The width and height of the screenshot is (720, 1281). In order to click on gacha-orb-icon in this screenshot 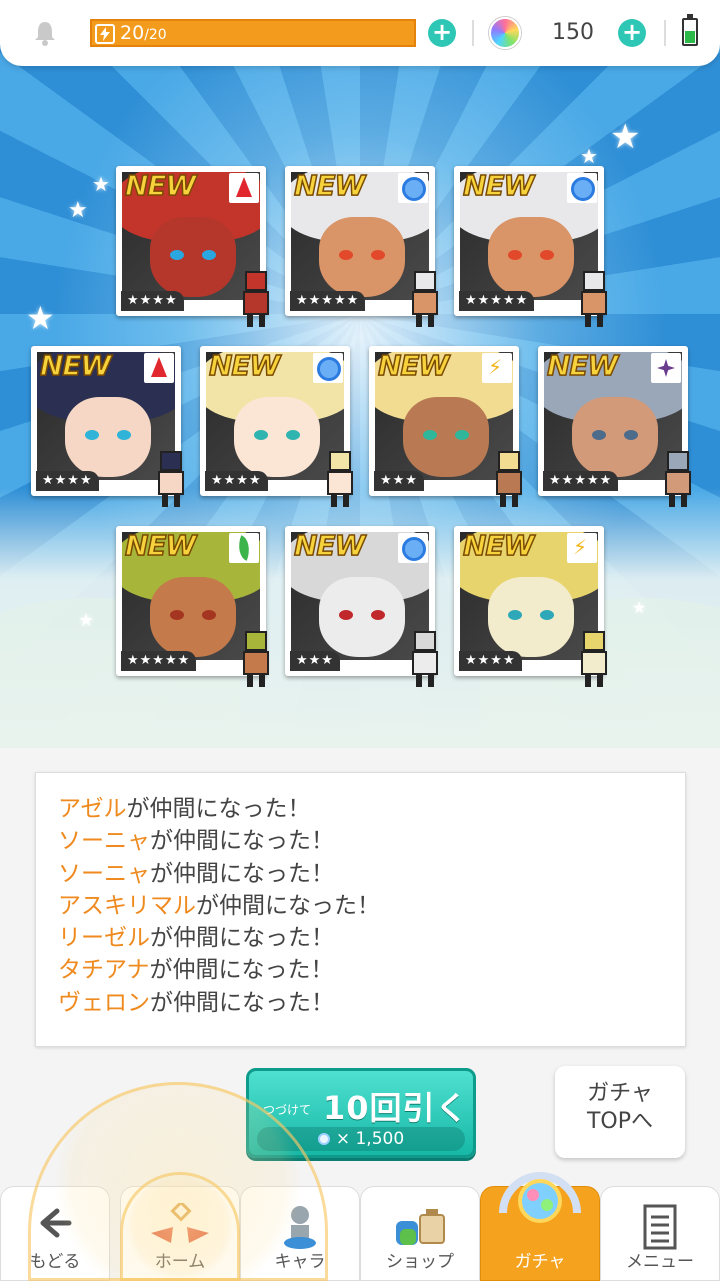, I will do `click(540, 1197)`.